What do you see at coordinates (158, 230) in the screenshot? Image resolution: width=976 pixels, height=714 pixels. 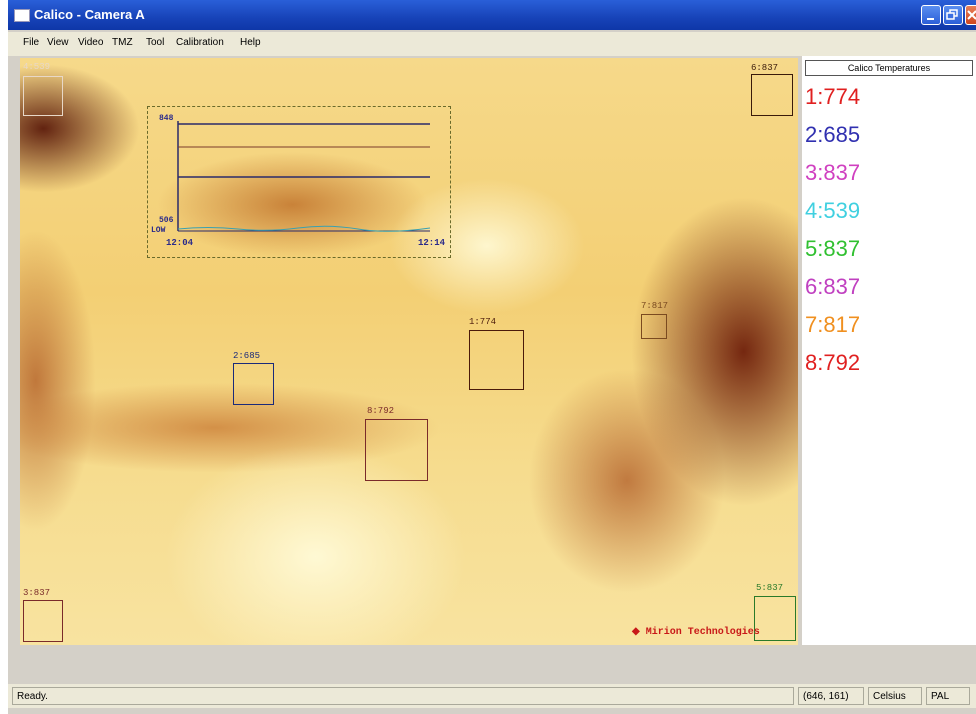 I see `trend-low-tag: LOW` at bounding box center [158, 230].